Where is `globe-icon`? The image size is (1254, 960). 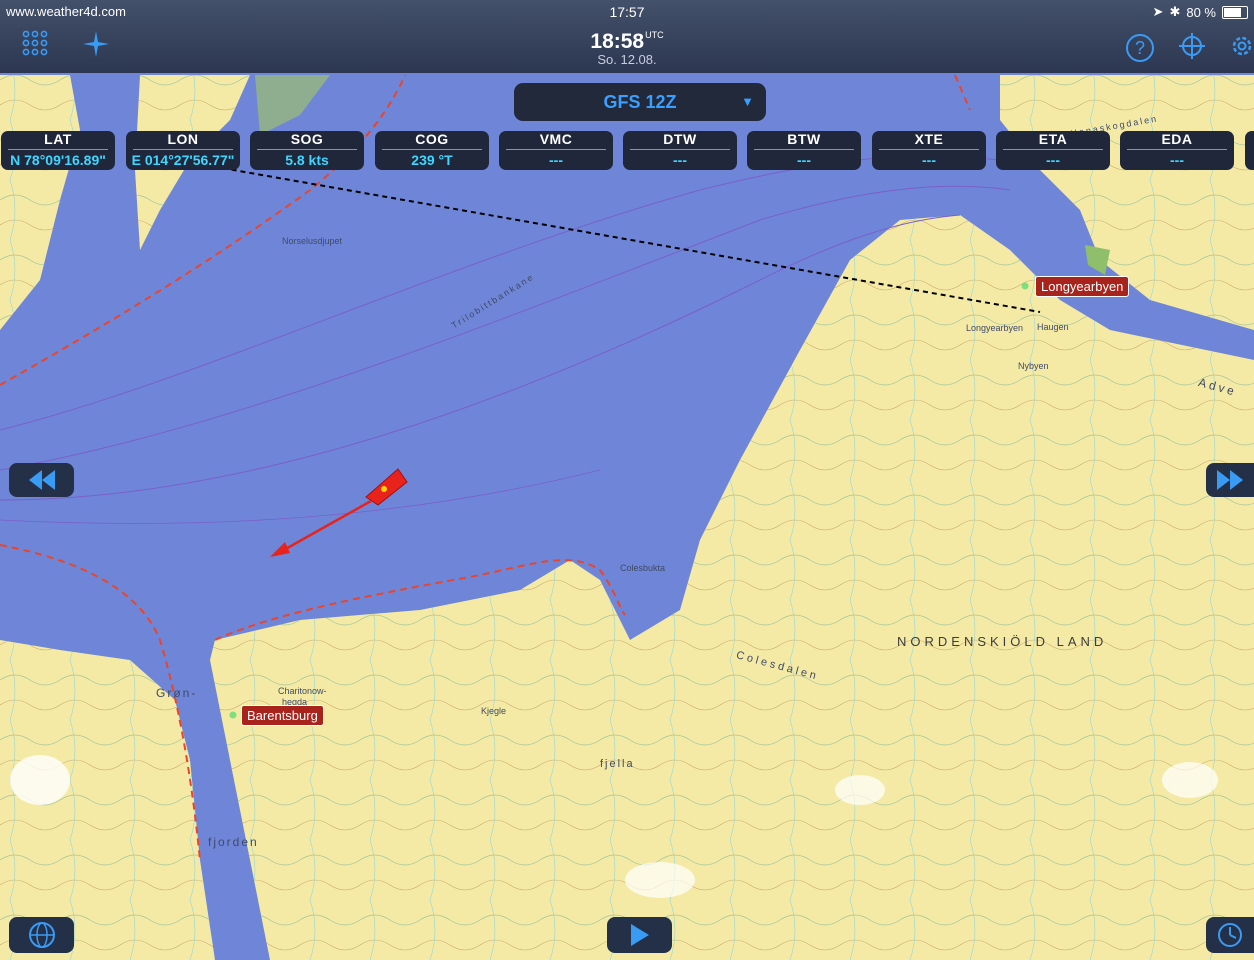
globe-icon is located at coordinates (41, 935).